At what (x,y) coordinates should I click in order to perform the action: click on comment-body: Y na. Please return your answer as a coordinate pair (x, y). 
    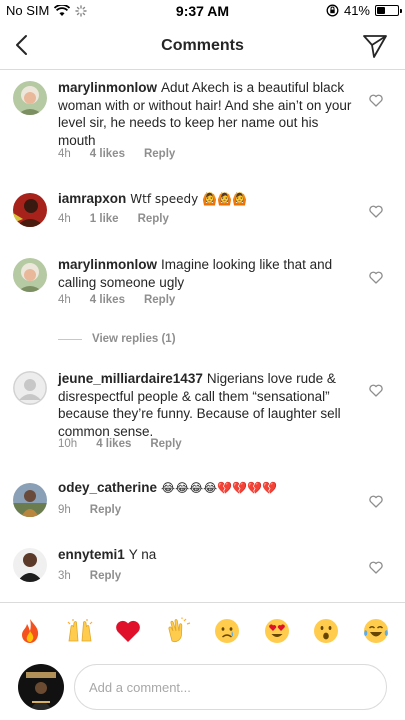
    Looking at the image, I should click on (142, 554).